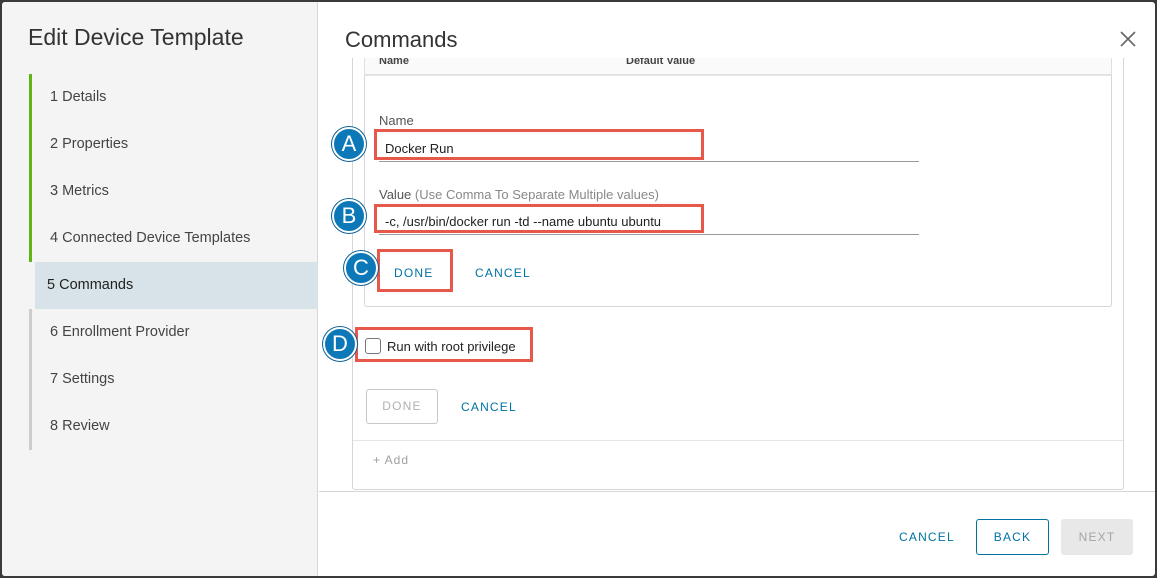 The image size is (1157, 578). I want to click on callout-a-highlight, so click(539, 144).